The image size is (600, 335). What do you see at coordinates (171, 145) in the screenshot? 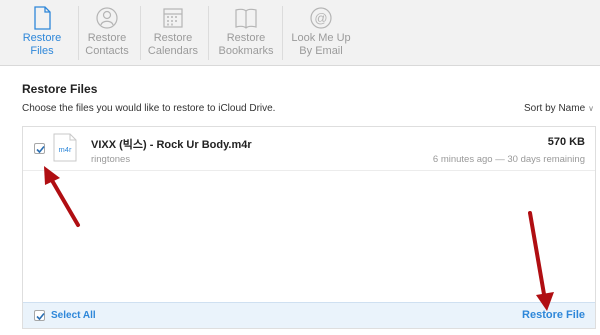
I see `file-name: VIXX (빅스) - Rock Ur Body.m4r` at bounding box center [171, 145].